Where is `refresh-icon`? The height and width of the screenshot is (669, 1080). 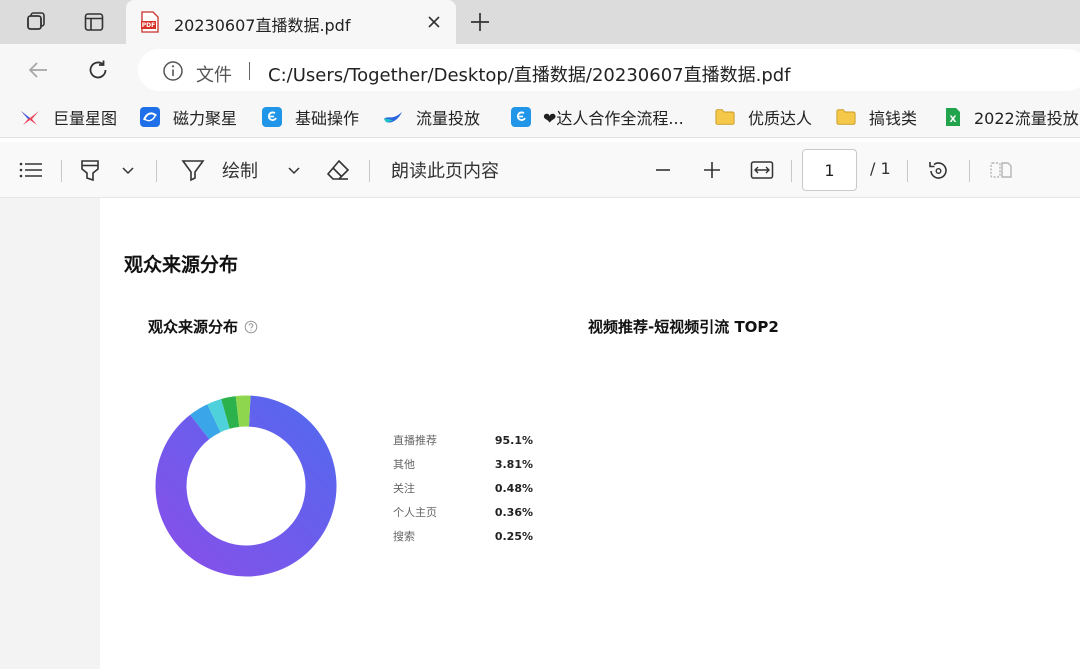
refresh-icon is located at coordinates (98, 69).